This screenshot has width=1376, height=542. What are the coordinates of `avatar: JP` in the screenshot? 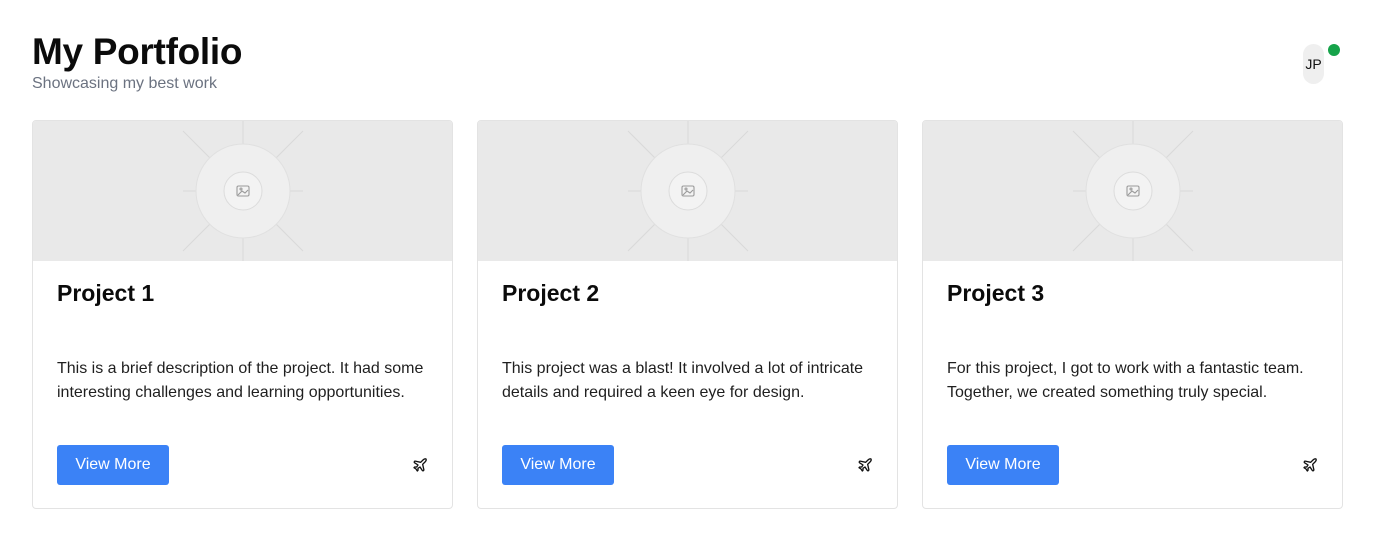 It's located at (1313, 64).